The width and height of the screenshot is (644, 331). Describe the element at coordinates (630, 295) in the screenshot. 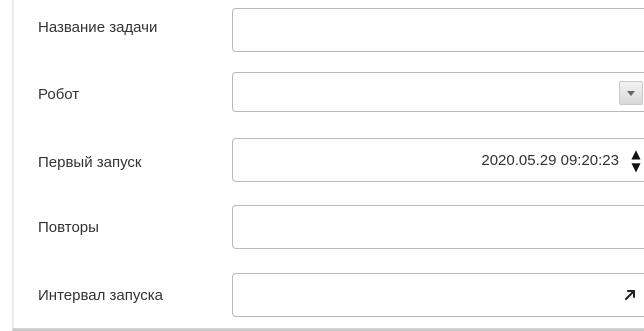

I see `arrow-up-right-icon` at that location.